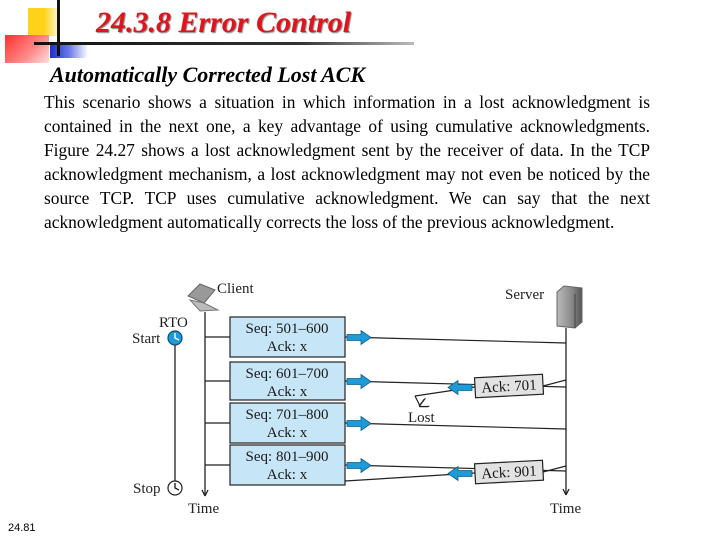  What do you see at coordinates (509, 387) in the screenshot?
I see `ack-label: Ack: 701` at bounding box center [509, 387].